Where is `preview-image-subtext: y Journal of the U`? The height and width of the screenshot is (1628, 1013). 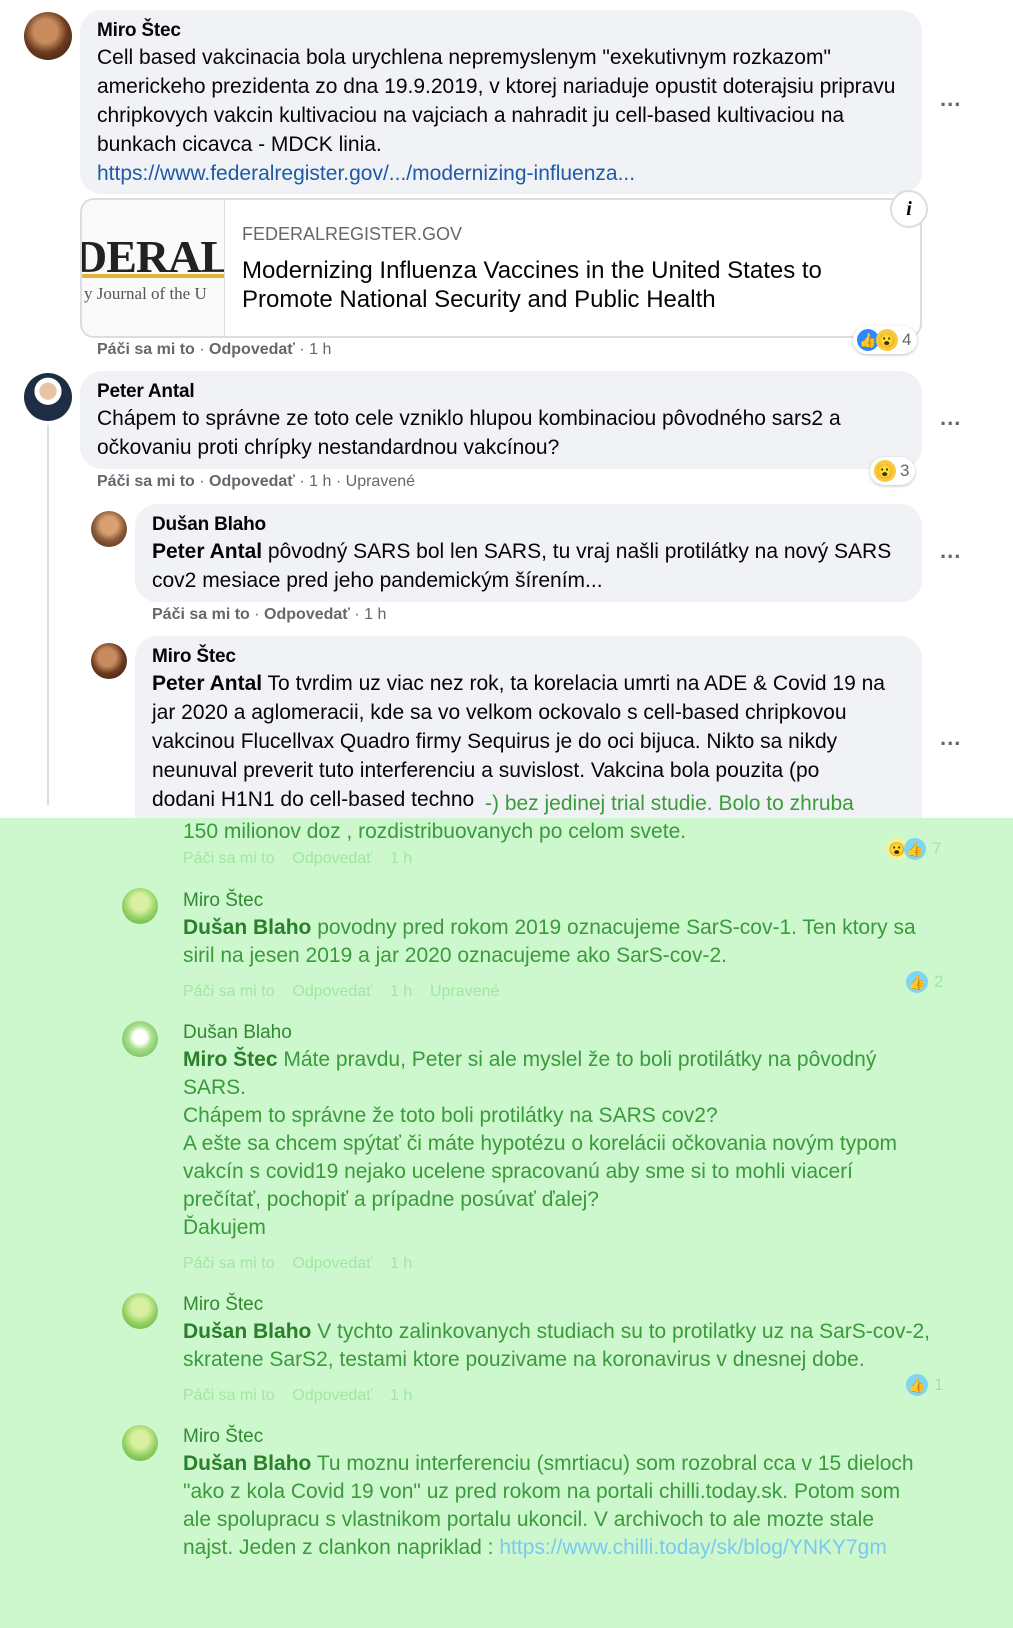 preview-image-subtext: y Journal of the U is located at coordinates (145, 293).